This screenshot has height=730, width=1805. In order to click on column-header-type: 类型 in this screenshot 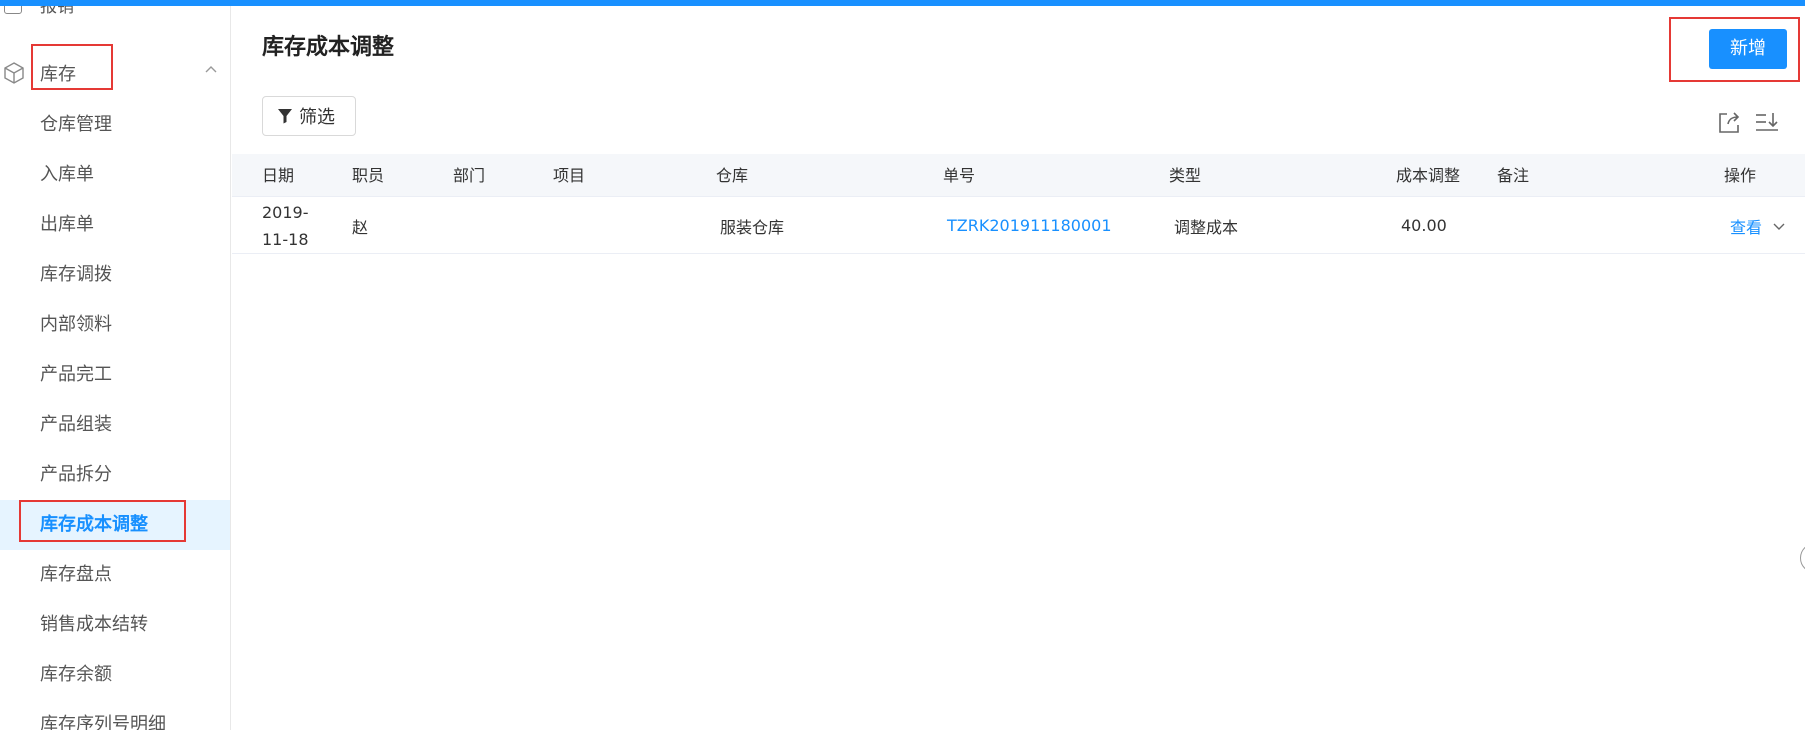, I will do `click(1185, 175)`.